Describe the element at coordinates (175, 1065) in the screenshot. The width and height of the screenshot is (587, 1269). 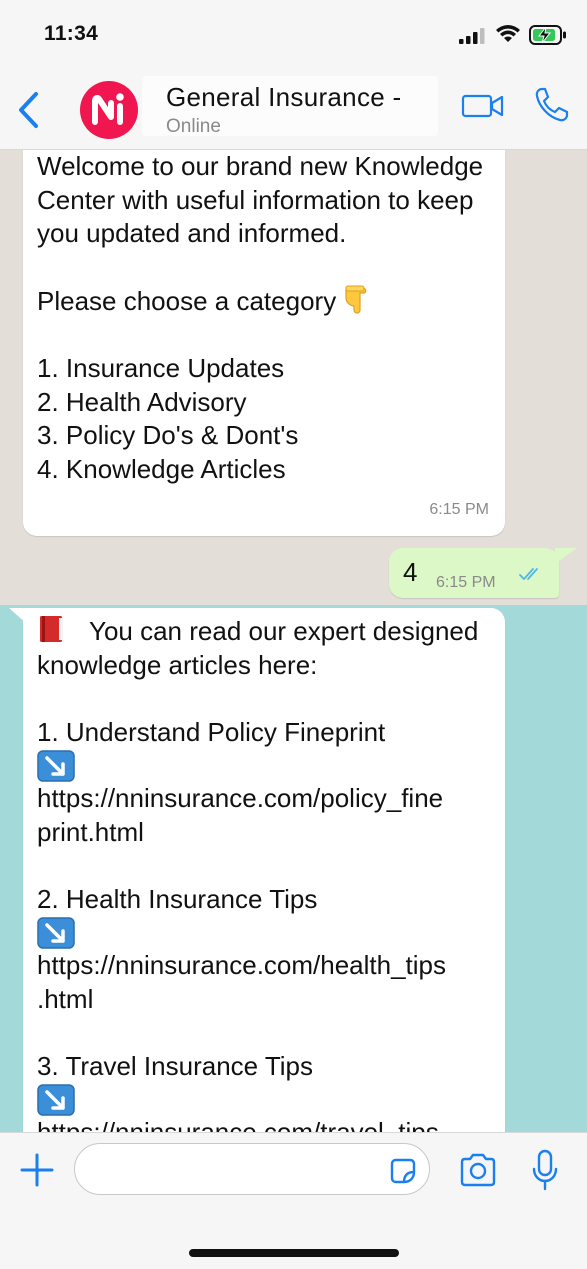
I see `article-title: 3. Travel Insurance Tips` at that location.